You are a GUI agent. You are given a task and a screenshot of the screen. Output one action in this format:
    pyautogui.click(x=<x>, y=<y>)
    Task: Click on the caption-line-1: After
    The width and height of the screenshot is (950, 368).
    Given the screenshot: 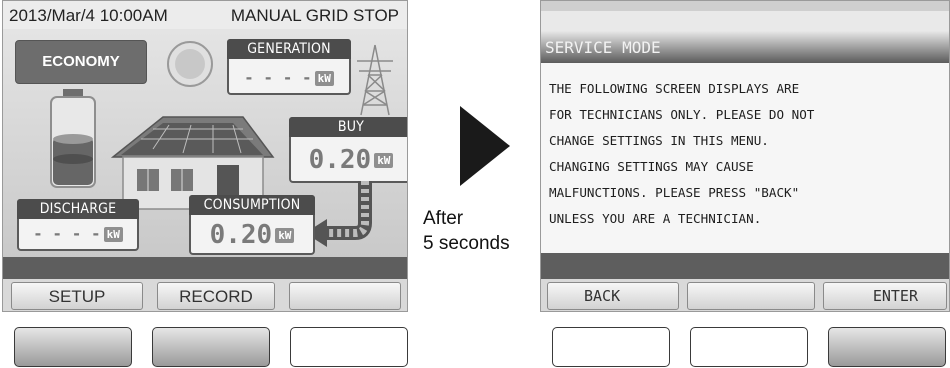 What is the action you would take?
    pyautogui.click(x=443, y=218)
    